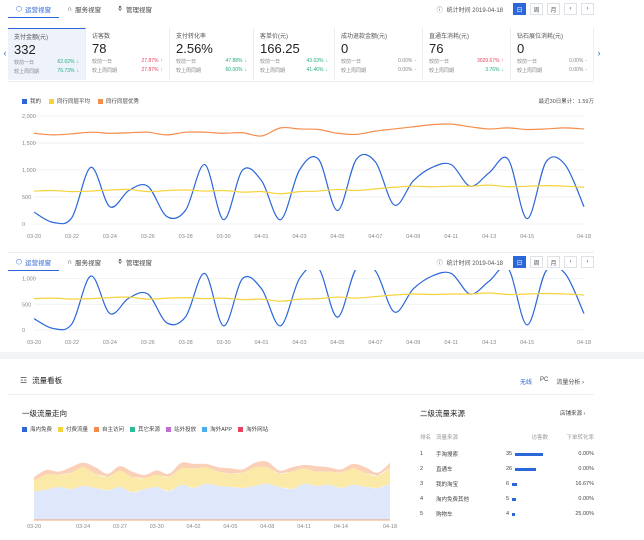  Describe the element at coordinates (194, 48) in the screenshot. I see `kpi-value: 2.56%` at that location.